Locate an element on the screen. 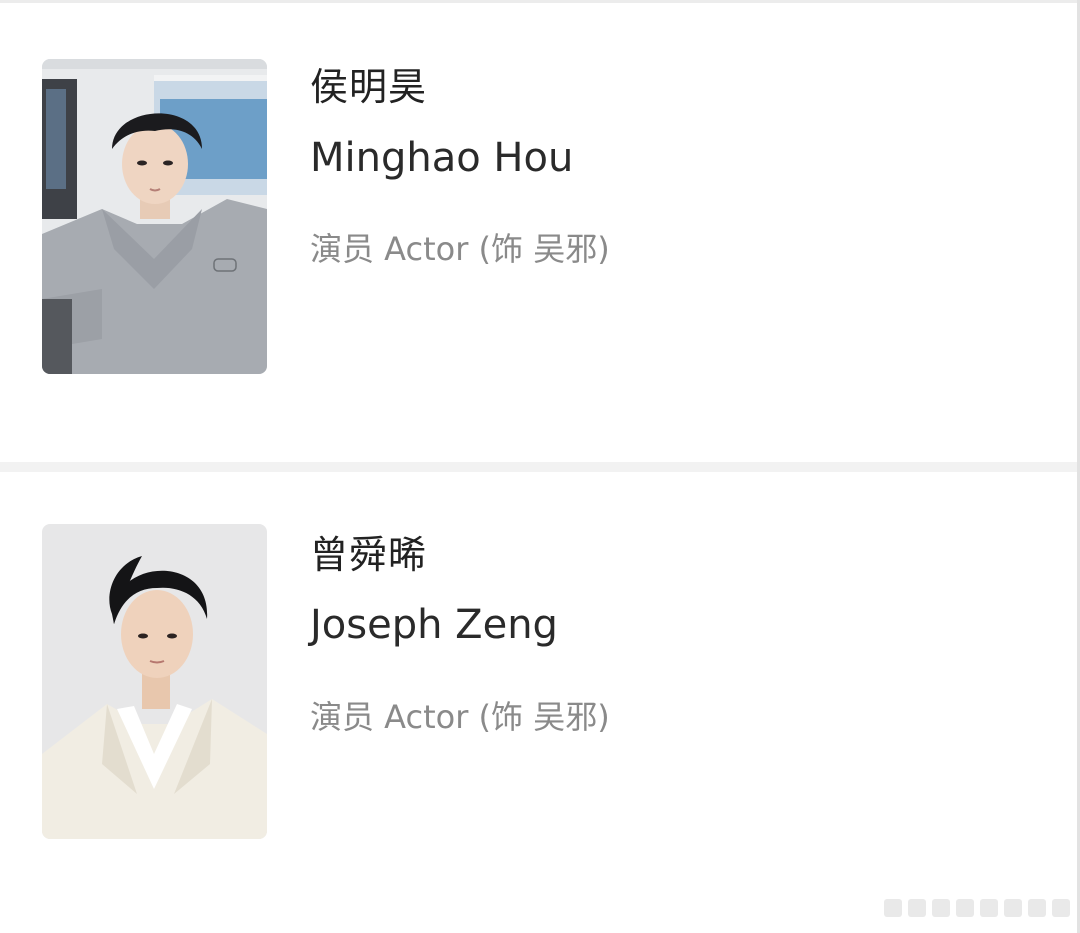  actor-name-english: Joseph Zeng is located at coordinates (434, 625).